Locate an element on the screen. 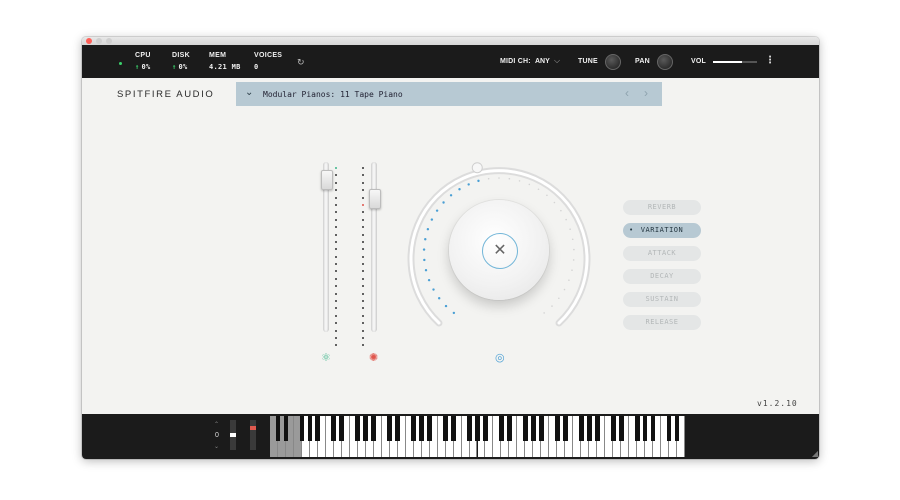 This screenshot has width=900, height=500. preset-selector: ⌄ Modular Pianos: 11 Tape Piano ‹ › is located at coordinates (449, 94).